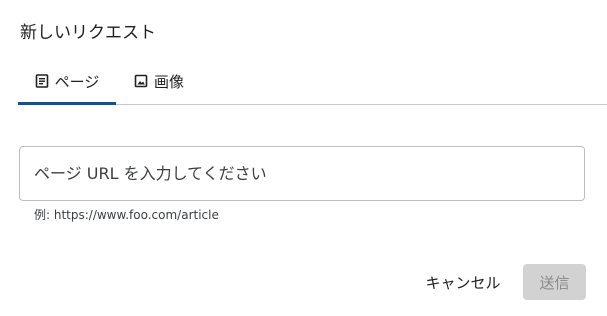  I want to click on document-icon, so click(42, 81).